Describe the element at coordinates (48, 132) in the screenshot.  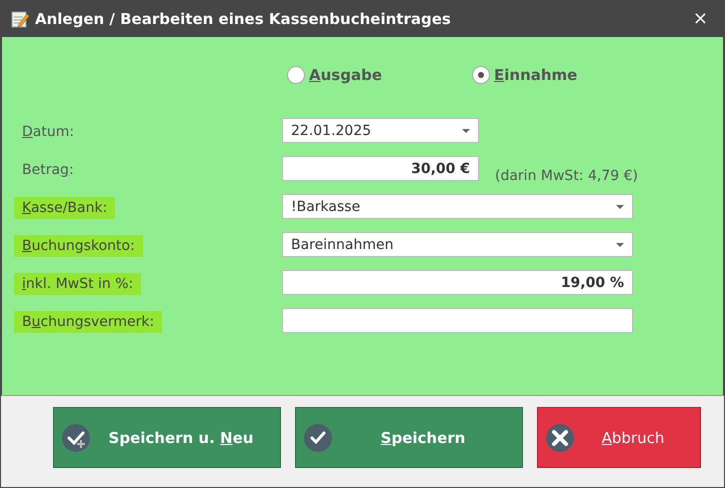
I see `field-label: Datum:` at that location.